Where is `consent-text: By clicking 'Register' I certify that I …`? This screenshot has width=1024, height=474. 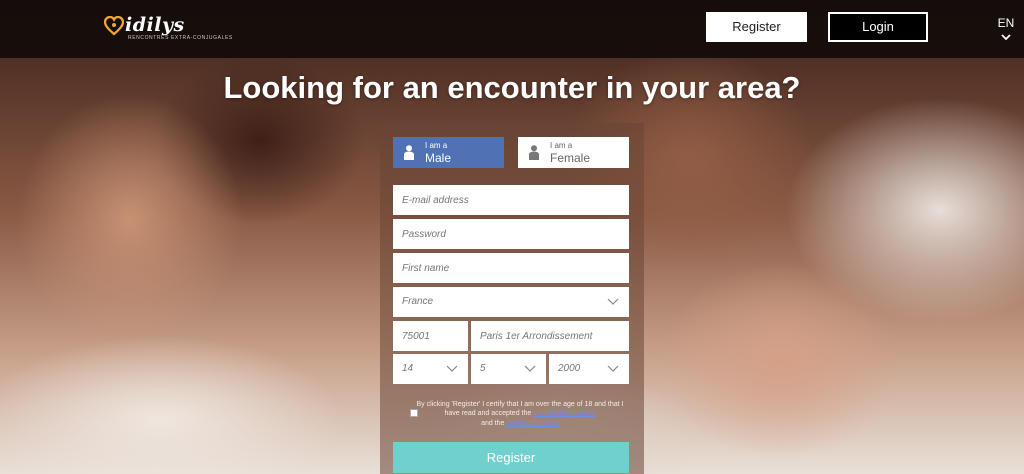
consent-text: By clicking 'Register' I certify that I … is located at coordinates (520, 414).